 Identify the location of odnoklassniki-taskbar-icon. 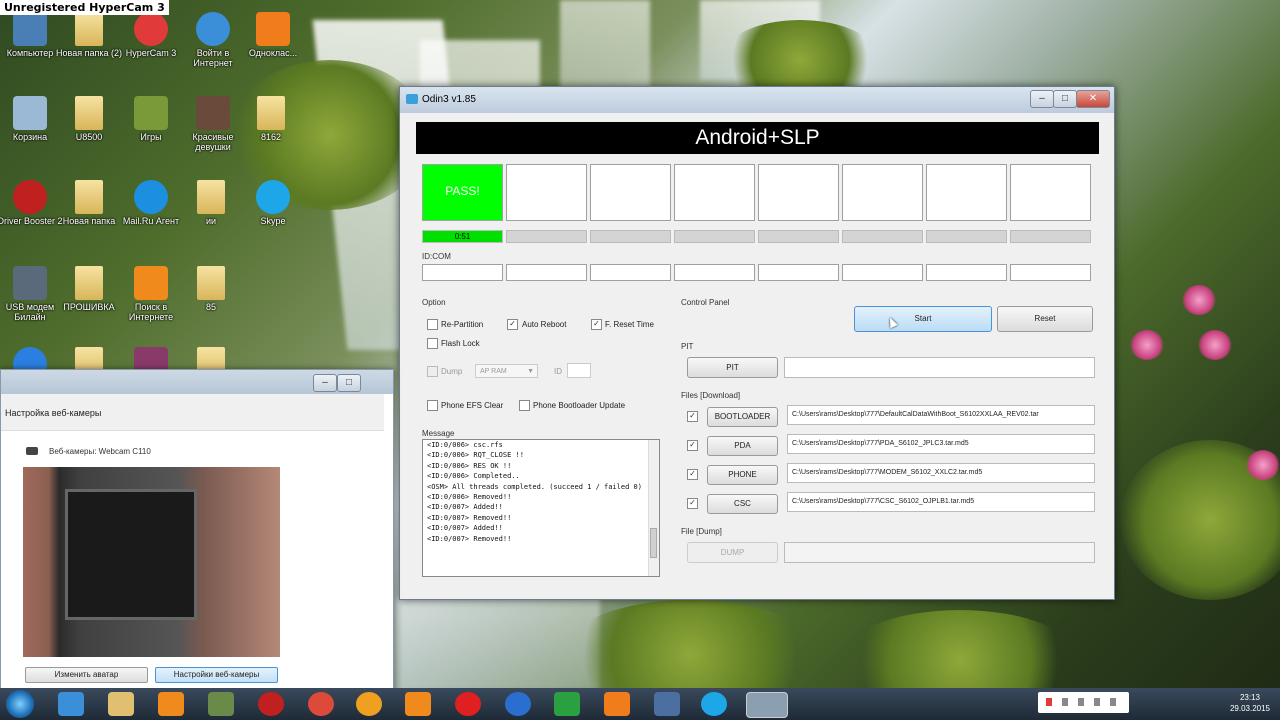
(617, 704).